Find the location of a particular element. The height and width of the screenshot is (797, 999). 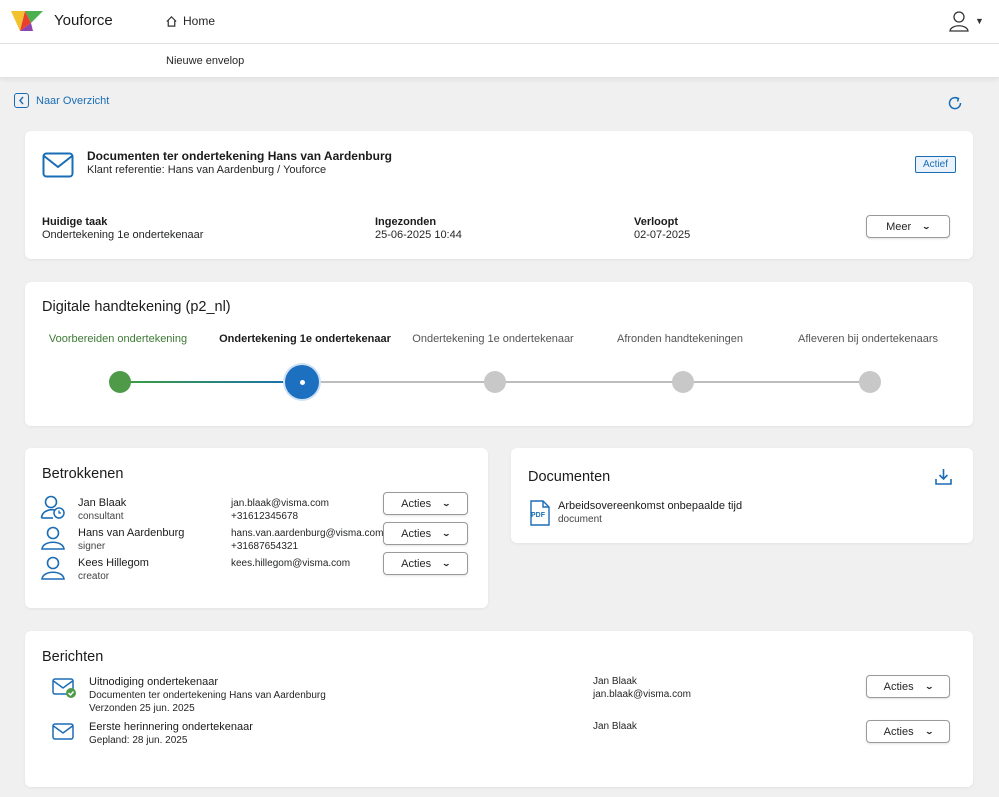

chevron-down-icon: ▼ is located at coordinates (979, 21).